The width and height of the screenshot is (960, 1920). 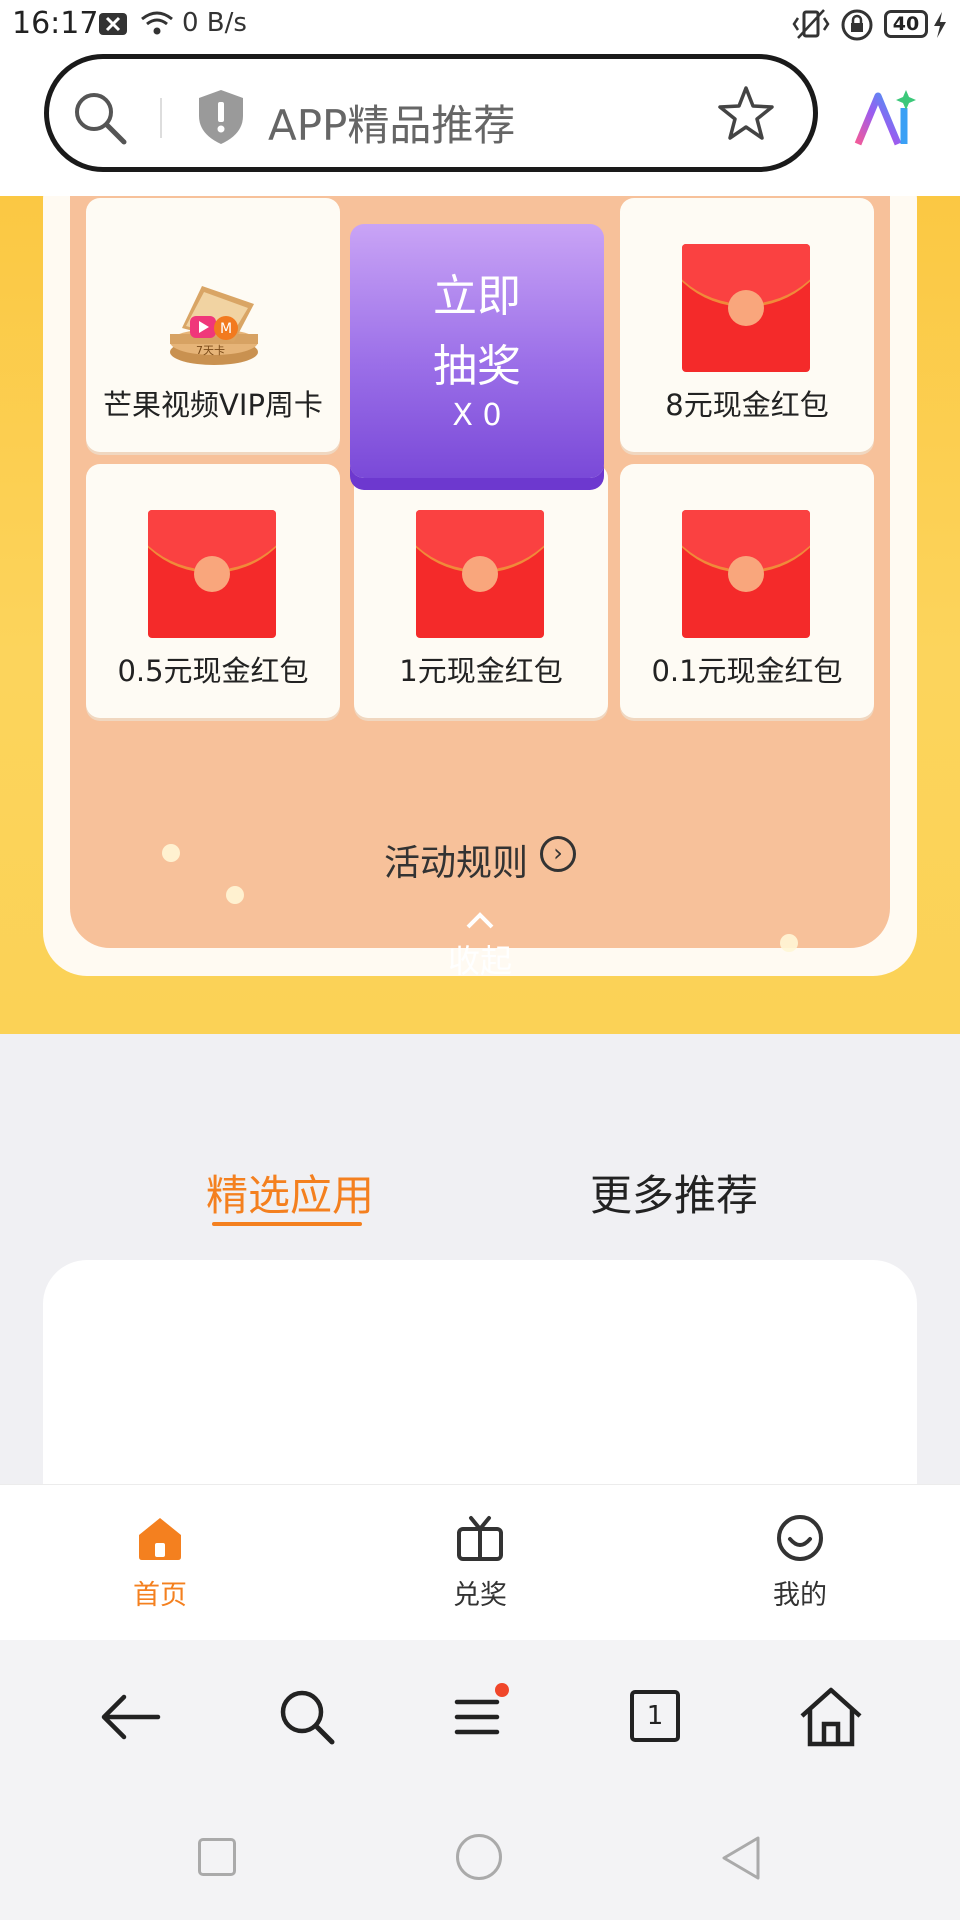 I want to click on tab-more-recommendations: 更多推荐, so click(x=674, y=1192).